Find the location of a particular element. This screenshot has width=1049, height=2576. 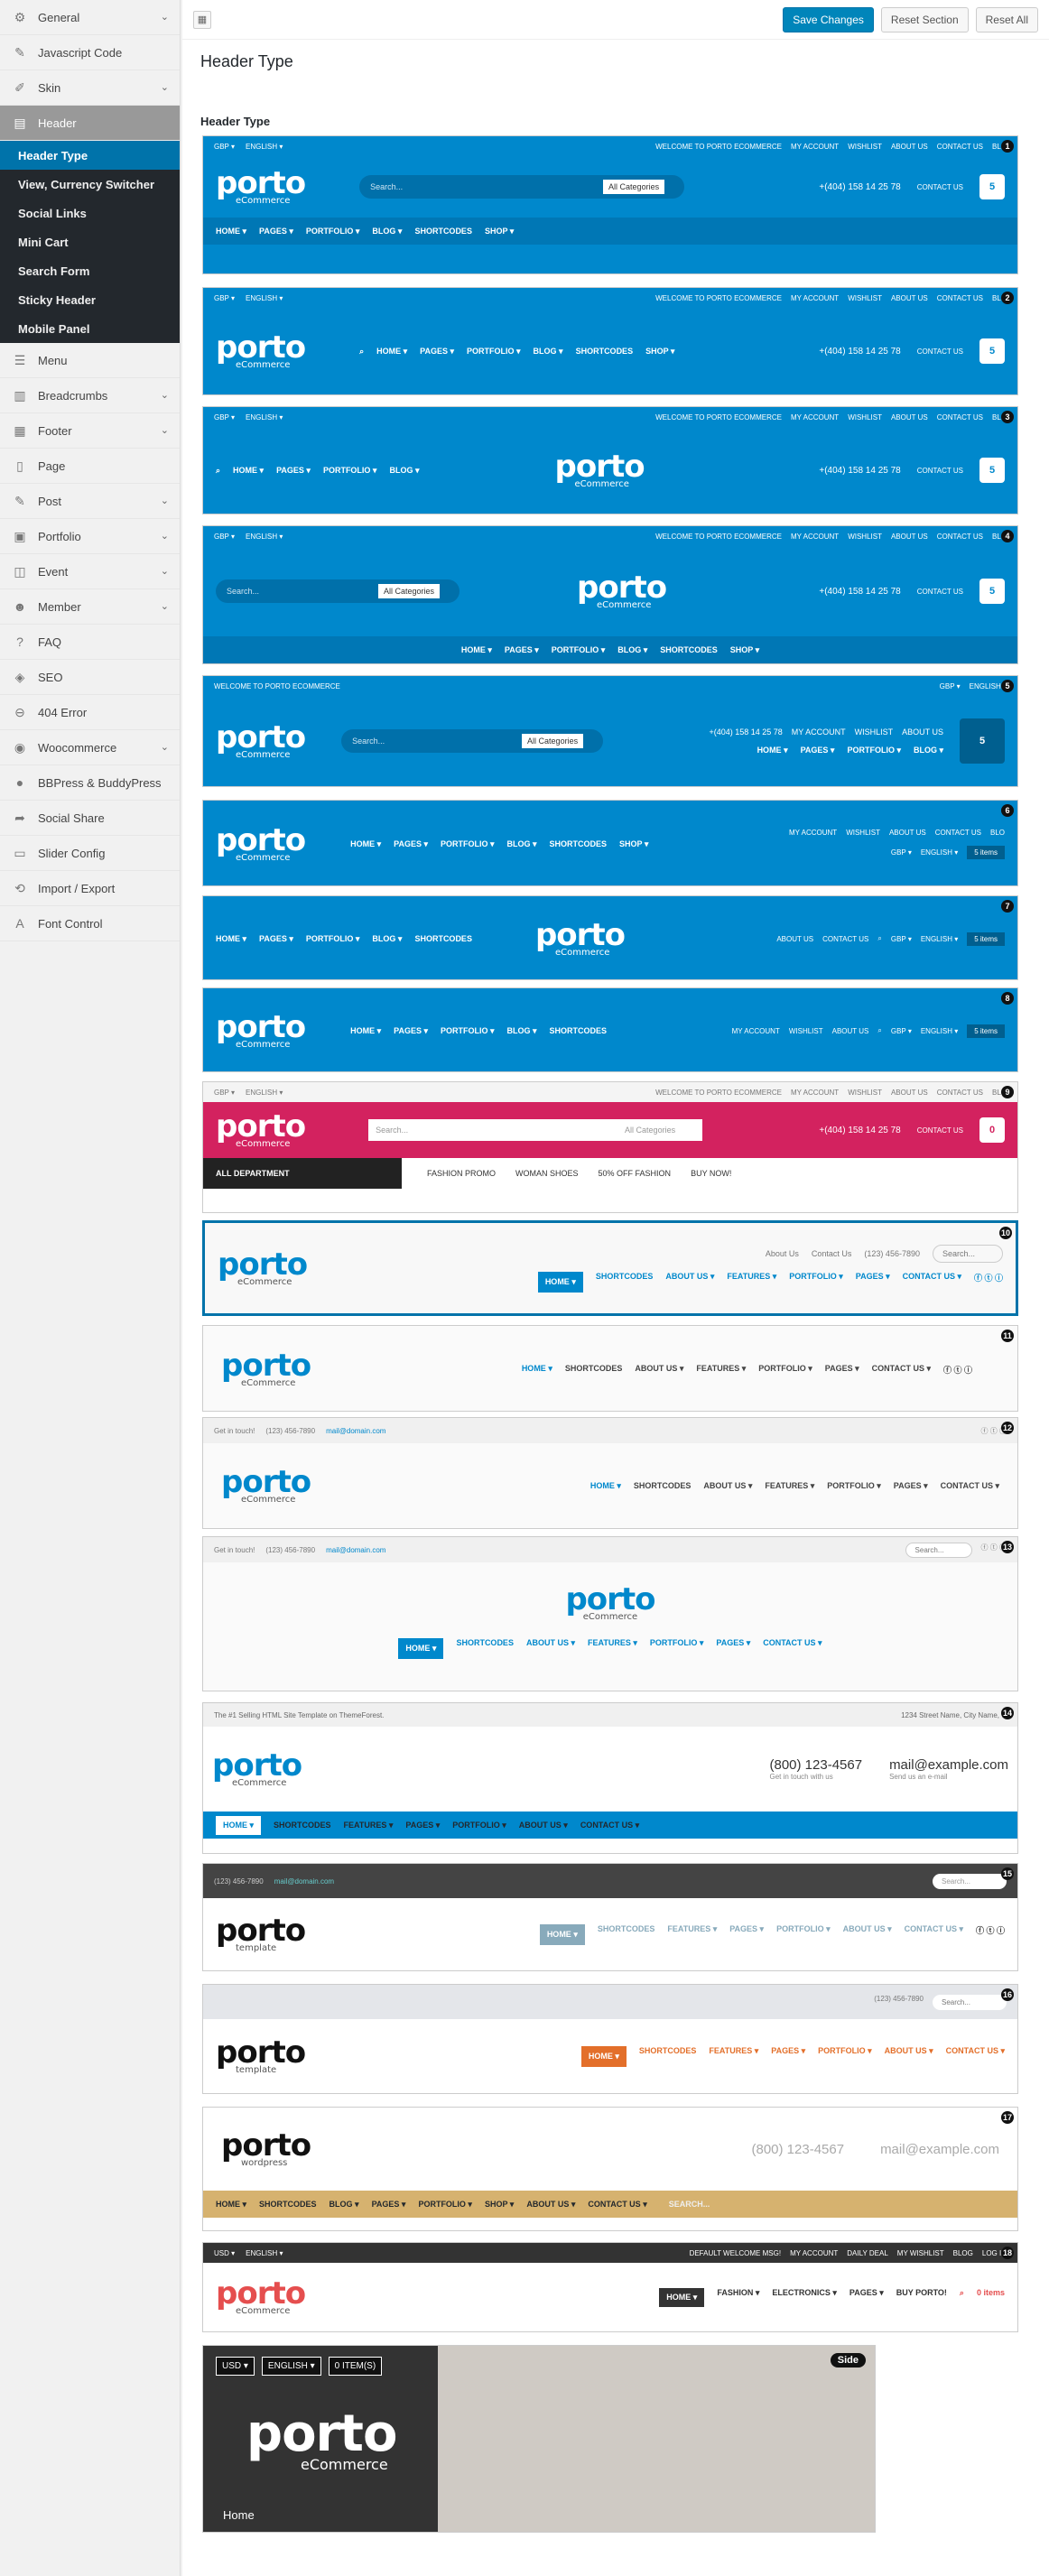

search-input: Search... All Categories is located at coordinates (522, 187).